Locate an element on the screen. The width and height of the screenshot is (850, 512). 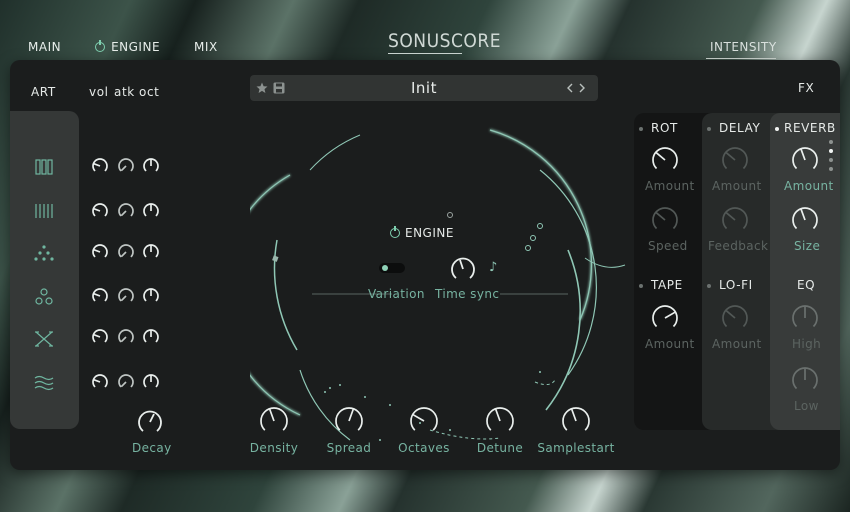
delay-amount-knob is located at coordinates (735, 160).